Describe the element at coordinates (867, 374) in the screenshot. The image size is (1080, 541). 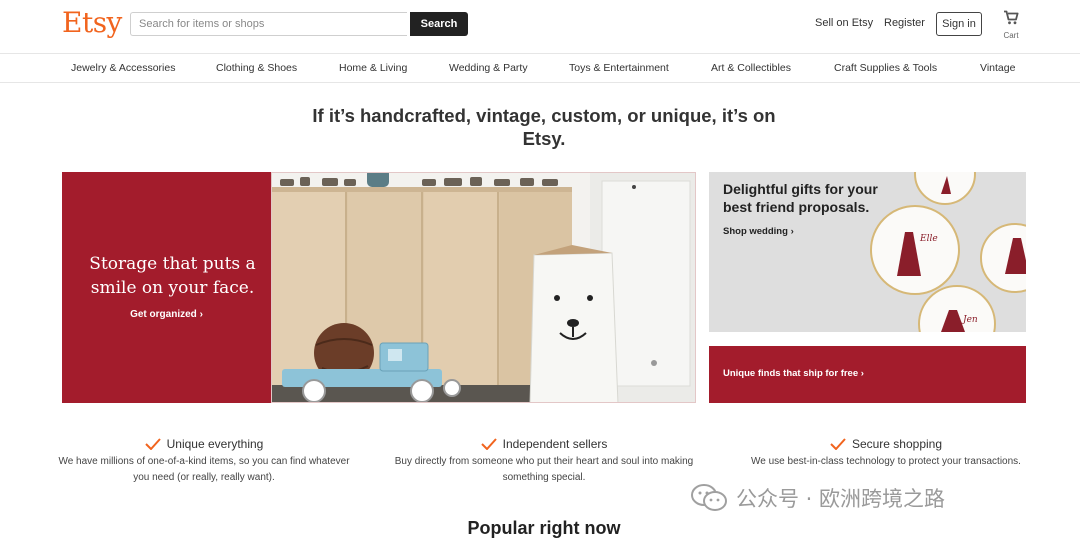
I see `free-shipping-banner: Unique finds that ship for free ›` at that location.